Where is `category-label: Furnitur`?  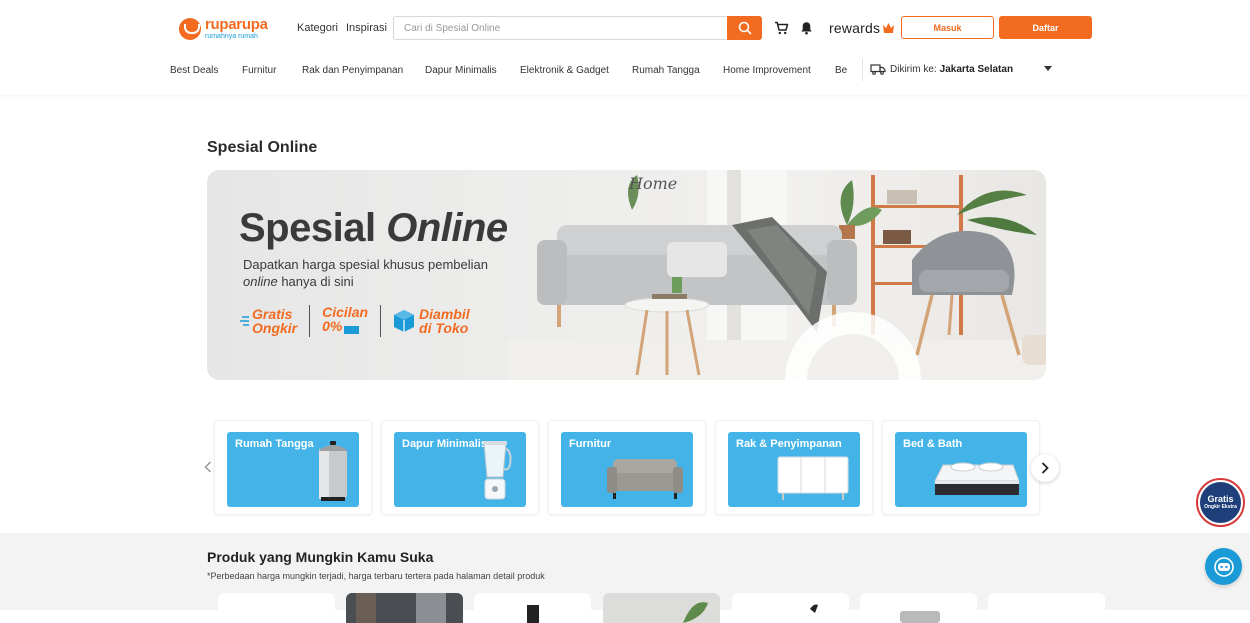 category-label: Furnitur is located at coordinates (590, 444).